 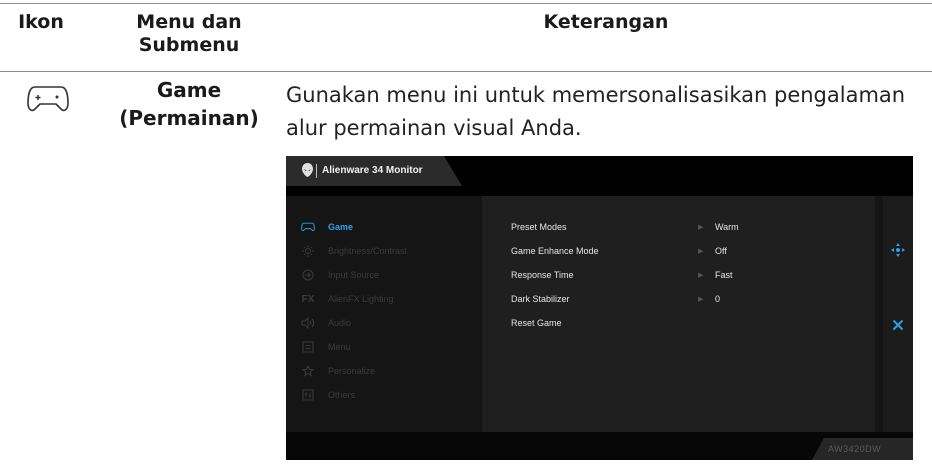 I want to click on submenu-value: Warm, so click(x=727, y=227).